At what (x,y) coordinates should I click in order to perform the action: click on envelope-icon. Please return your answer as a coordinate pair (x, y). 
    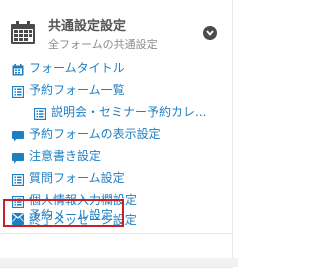
    Looking at the image, I should click on (18, 215).